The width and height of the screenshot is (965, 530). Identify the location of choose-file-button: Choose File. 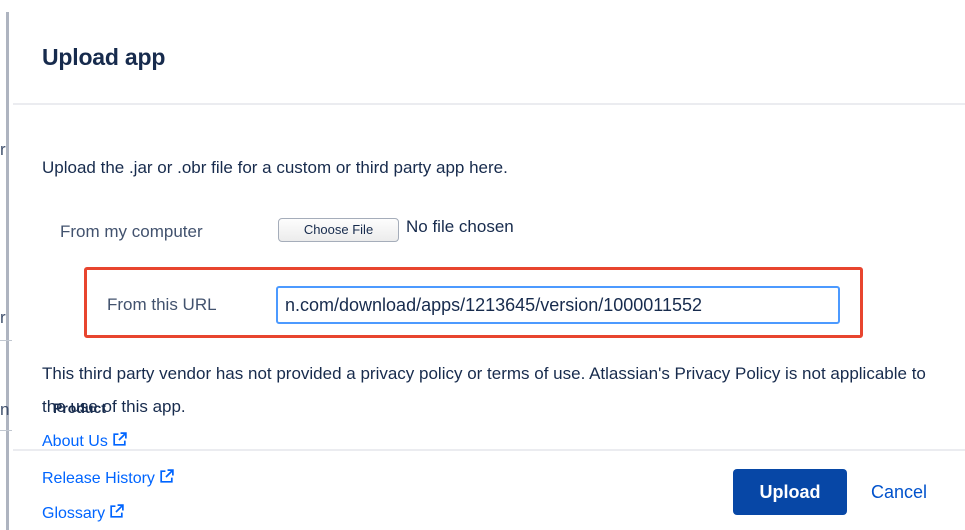
(338, 230).